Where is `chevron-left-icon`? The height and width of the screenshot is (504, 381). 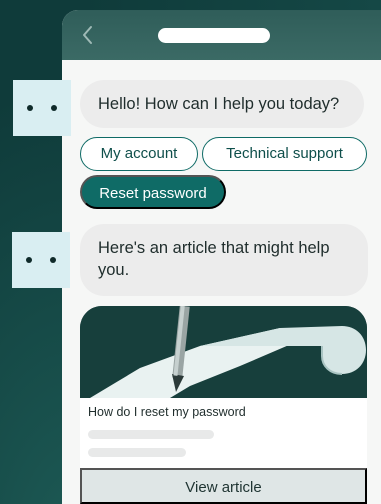
chevron-left-icon is located at coordinates (88, 35).